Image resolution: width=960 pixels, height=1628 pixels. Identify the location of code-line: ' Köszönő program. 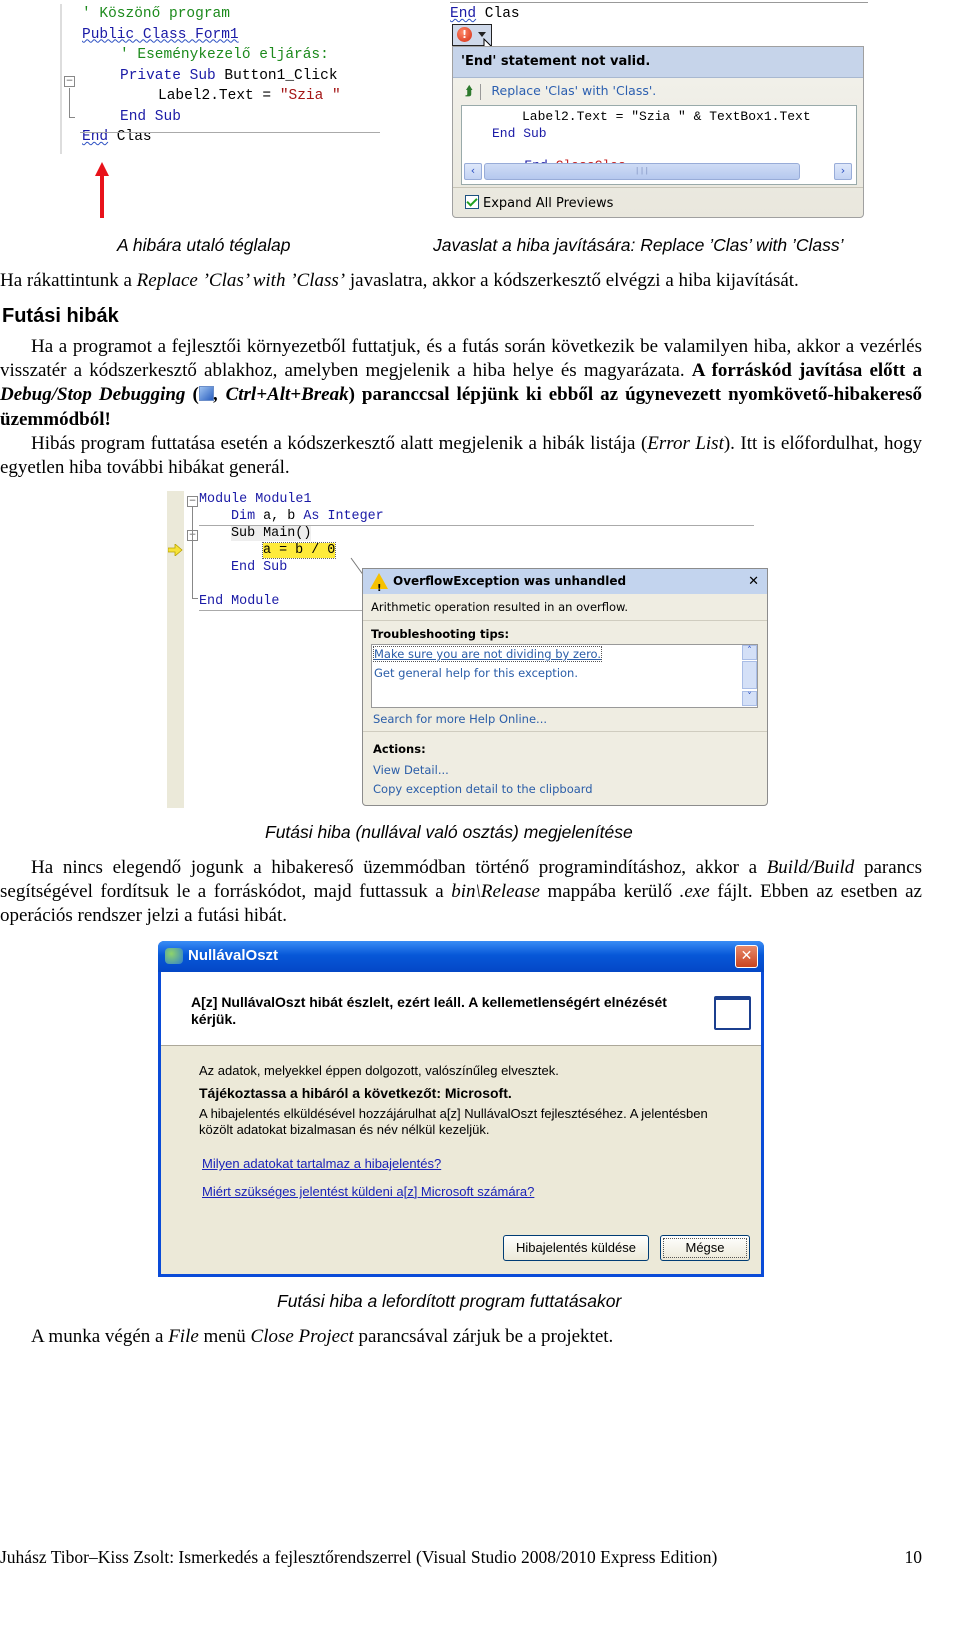
(156, 14).